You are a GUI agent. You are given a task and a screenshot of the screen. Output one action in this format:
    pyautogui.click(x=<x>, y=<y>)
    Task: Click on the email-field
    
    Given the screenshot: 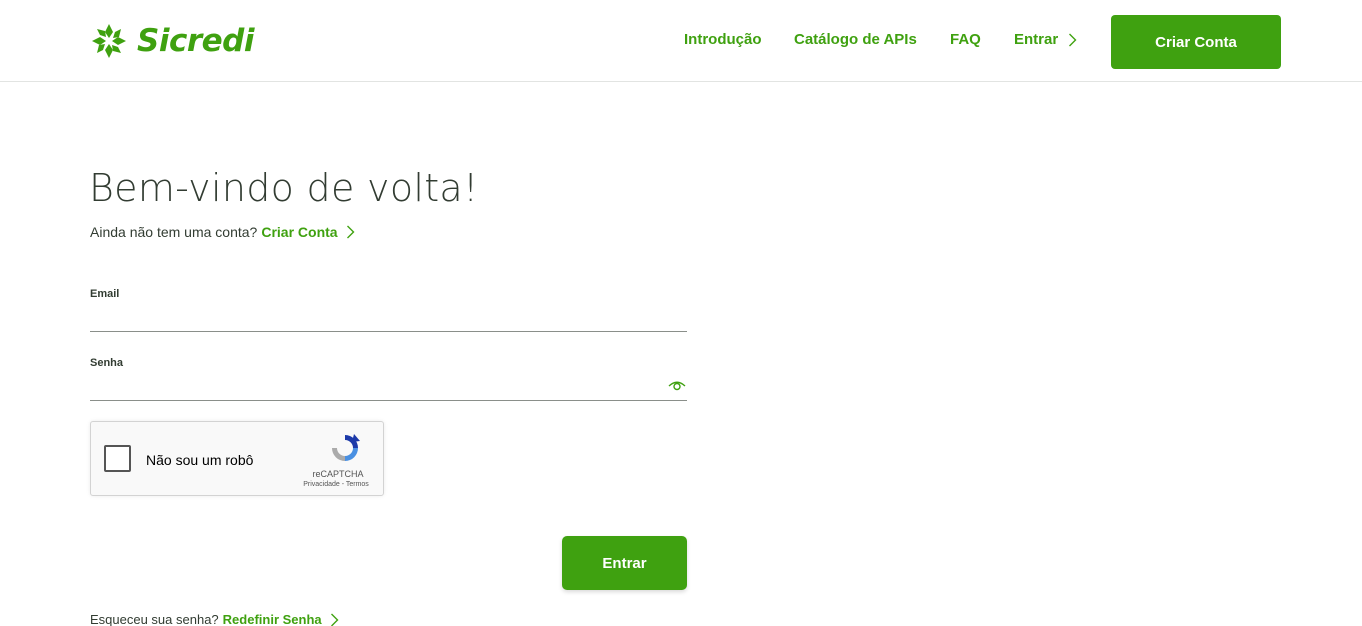 What is the action you would take?
    pyautogui.click(x=388, y=318)
    